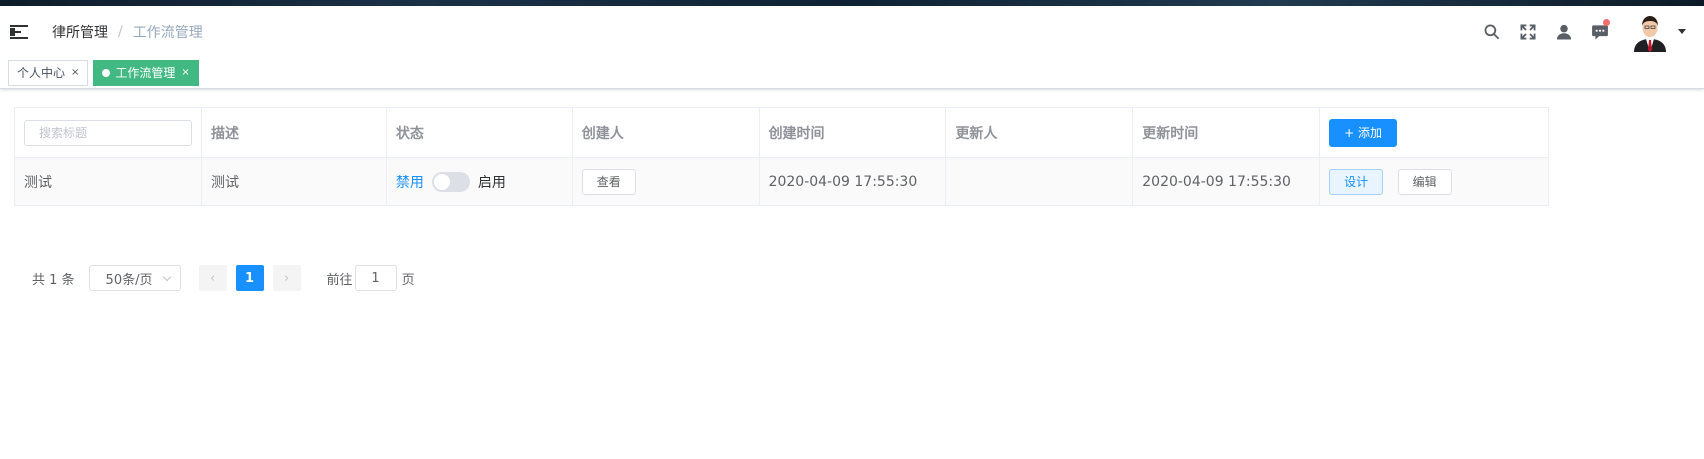  I want to click on header-updater: 更新人, so click(1039, 132).